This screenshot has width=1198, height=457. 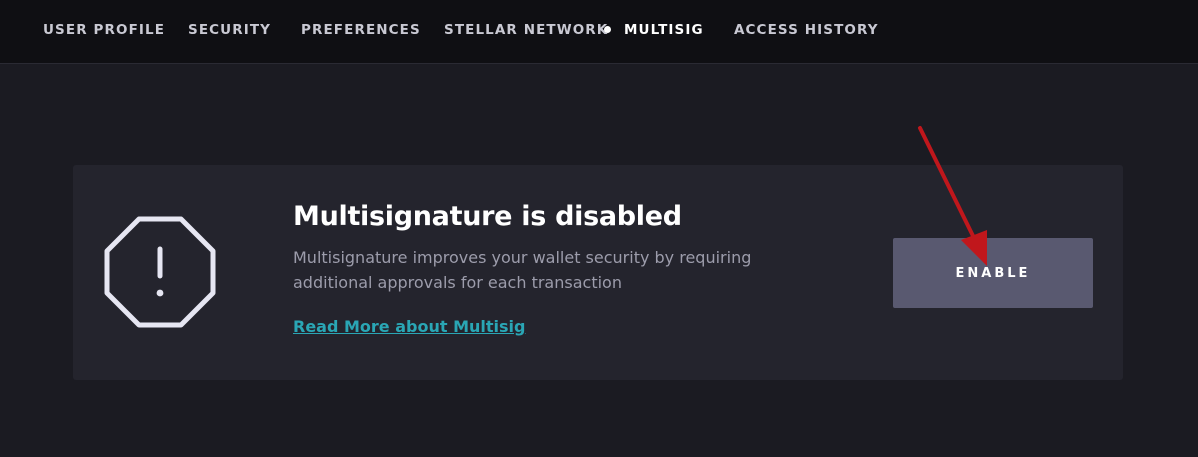 What do you see at coordinates (160, 272) in the screenshot?
I see `octagon-warning-icon` at bounding box center [160, 272].